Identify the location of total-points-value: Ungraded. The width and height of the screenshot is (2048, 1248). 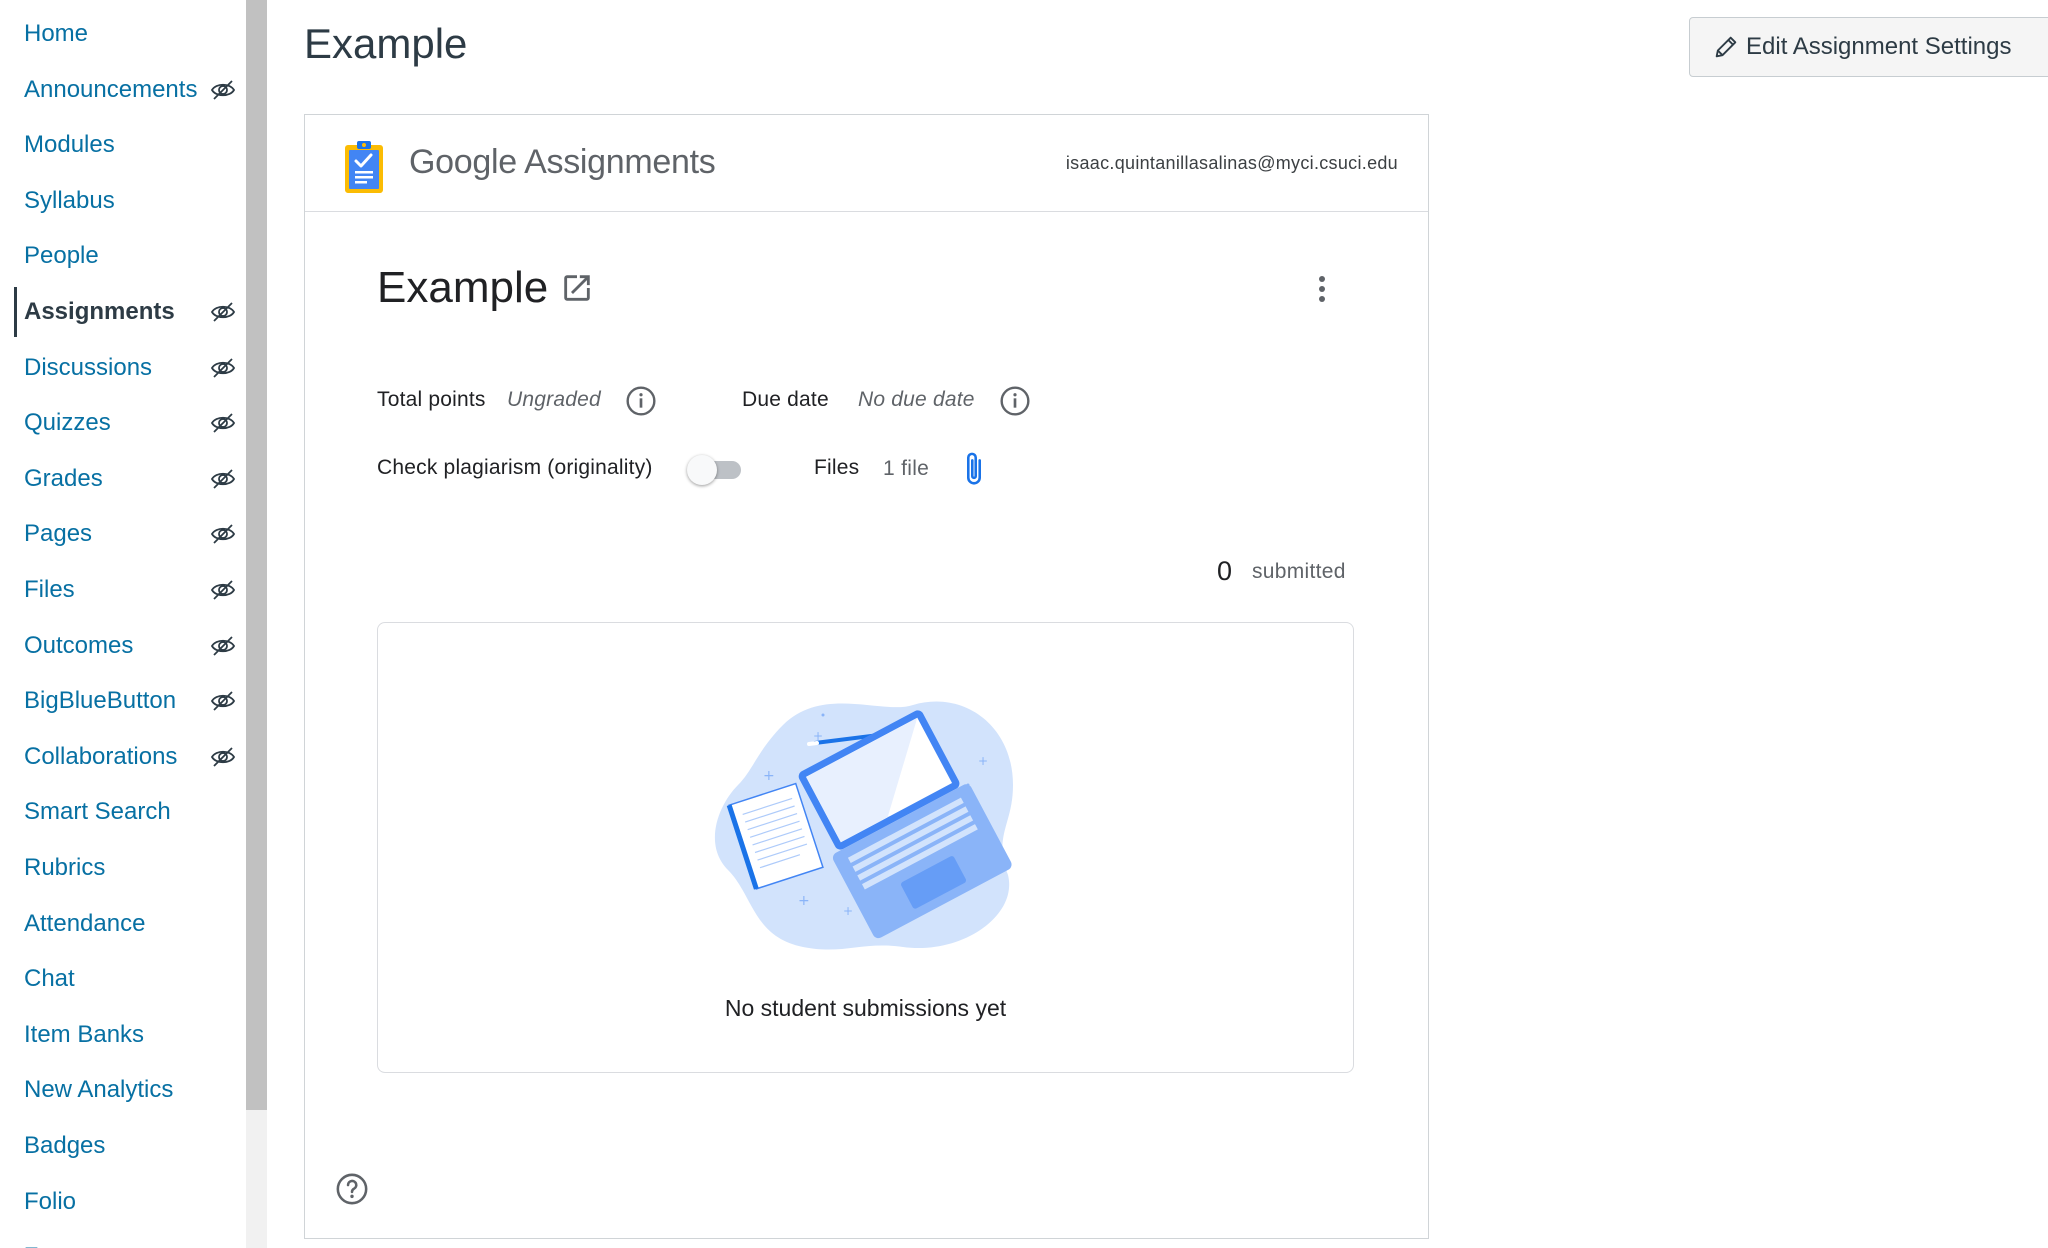
(554, 399).